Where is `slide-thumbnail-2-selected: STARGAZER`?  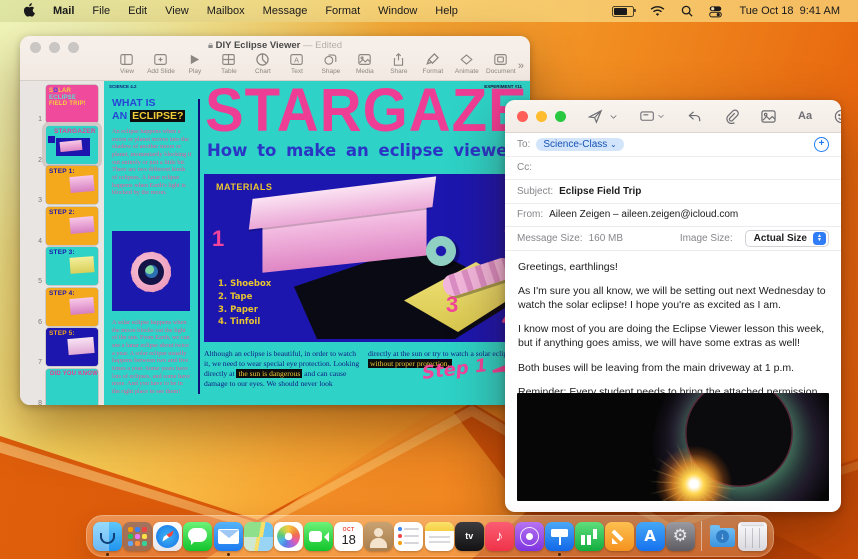 slide-thumbnail-2-selected: STARGAZER is located at coordinates (72, 144).